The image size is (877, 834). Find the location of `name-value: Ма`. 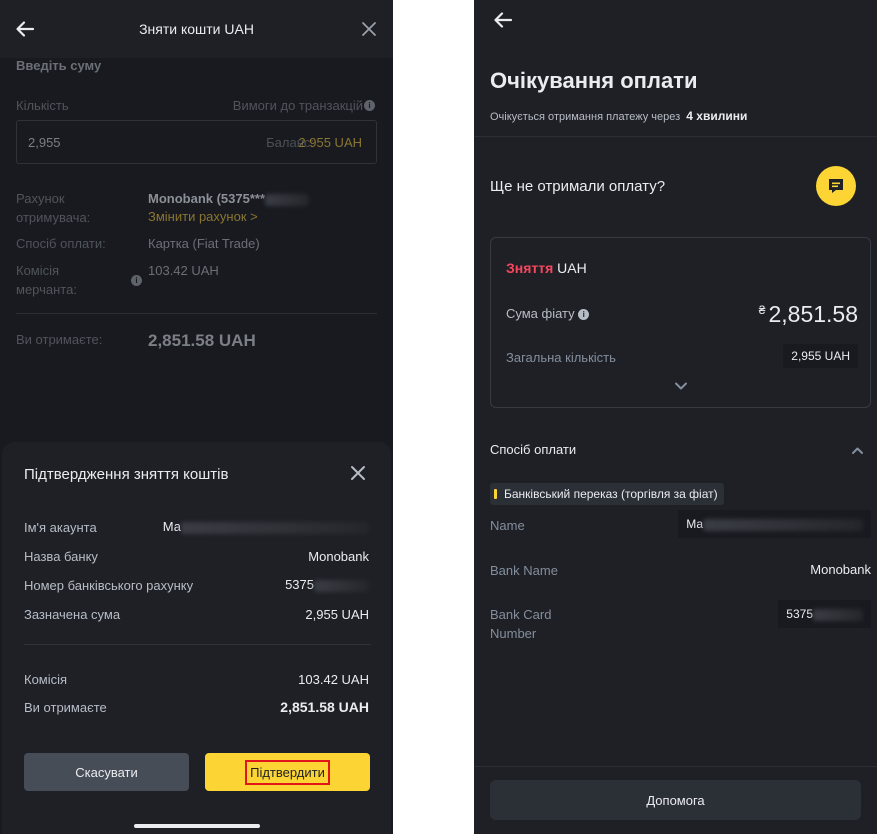

name-value: Ма is located at coordinates (774, 524).